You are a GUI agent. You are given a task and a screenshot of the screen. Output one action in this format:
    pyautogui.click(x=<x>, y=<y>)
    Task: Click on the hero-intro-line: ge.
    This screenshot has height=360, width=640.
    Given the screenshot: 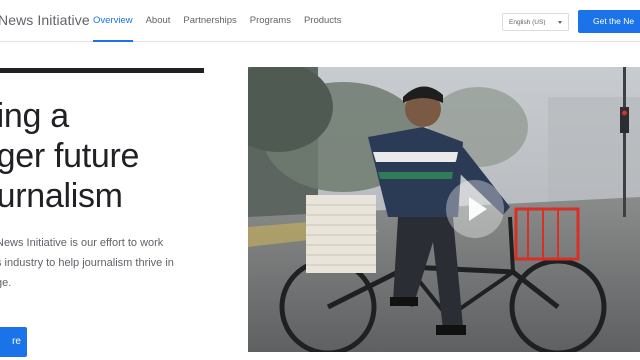 What is the action you would take?
    pyautogui.click(x=6, y=283)
    